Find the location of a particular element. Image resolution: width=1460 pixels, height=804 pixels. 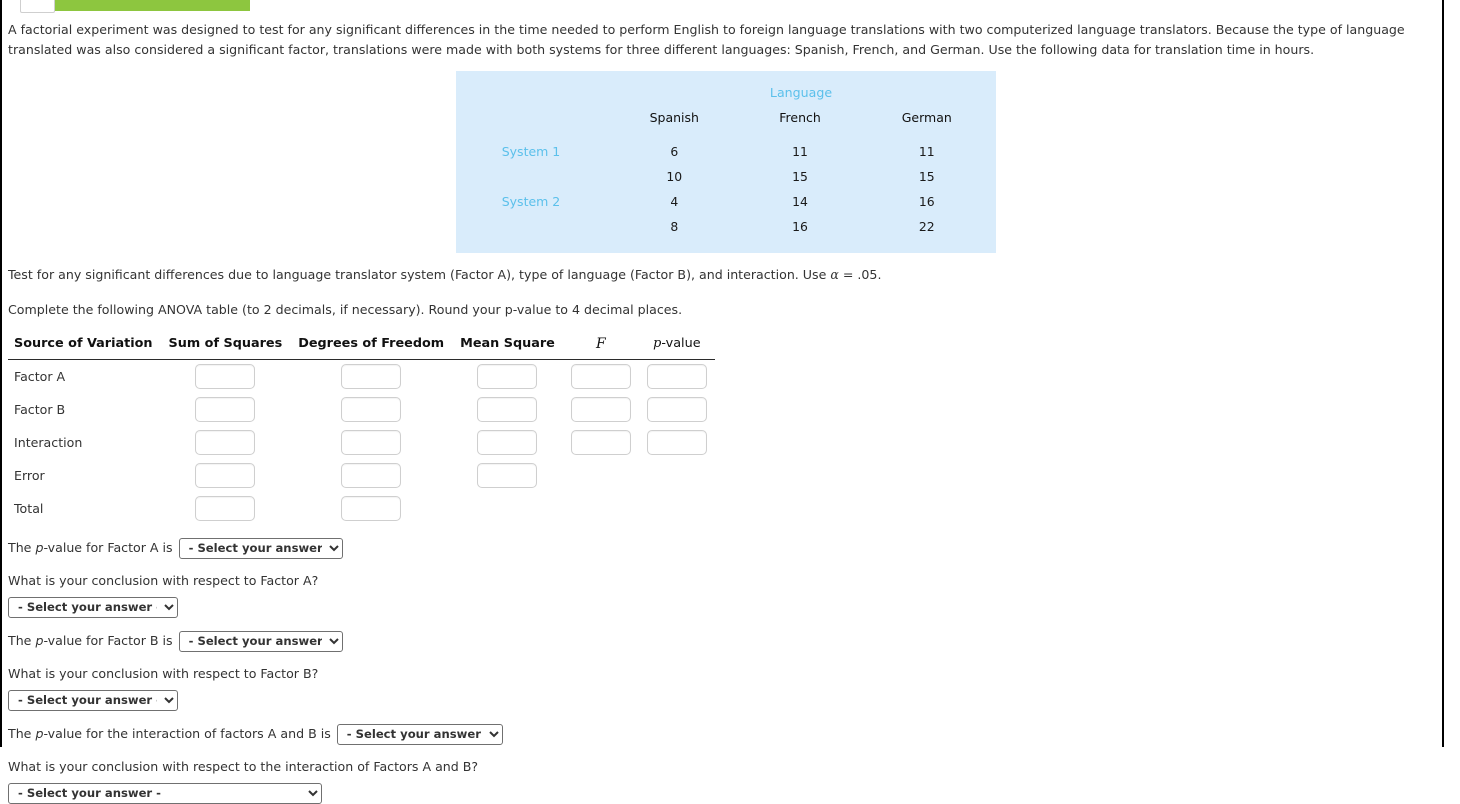

table-row: Factor A is located at coordinates (361, 376).